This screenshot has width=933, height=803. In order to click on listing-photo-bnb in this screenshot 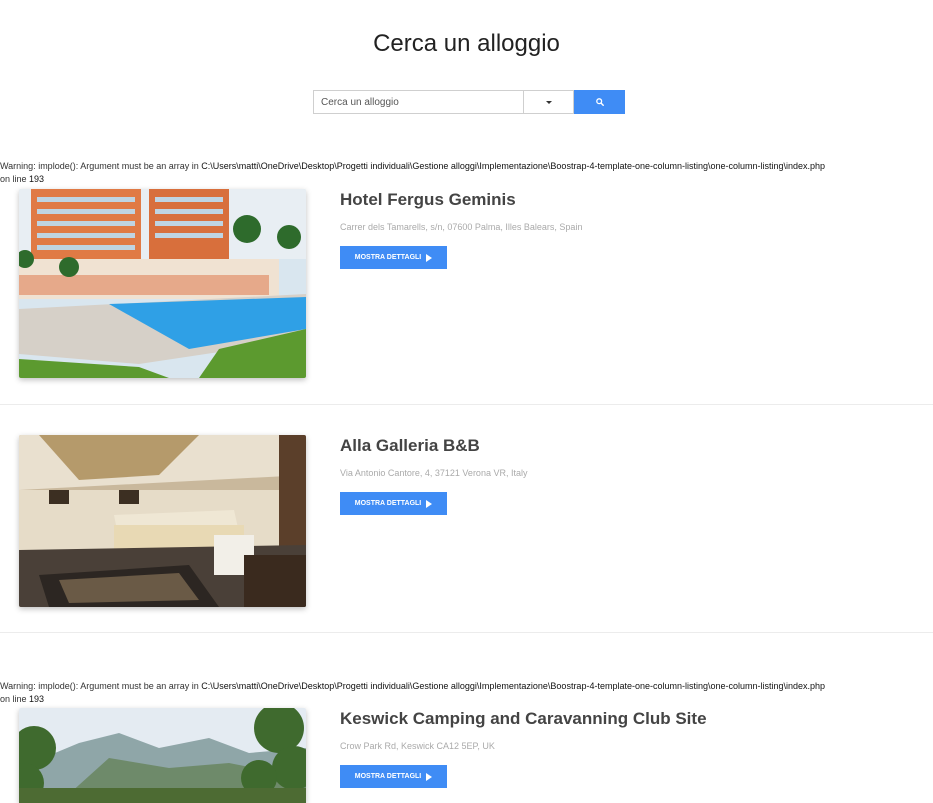, I will do `click(162, 521)`.